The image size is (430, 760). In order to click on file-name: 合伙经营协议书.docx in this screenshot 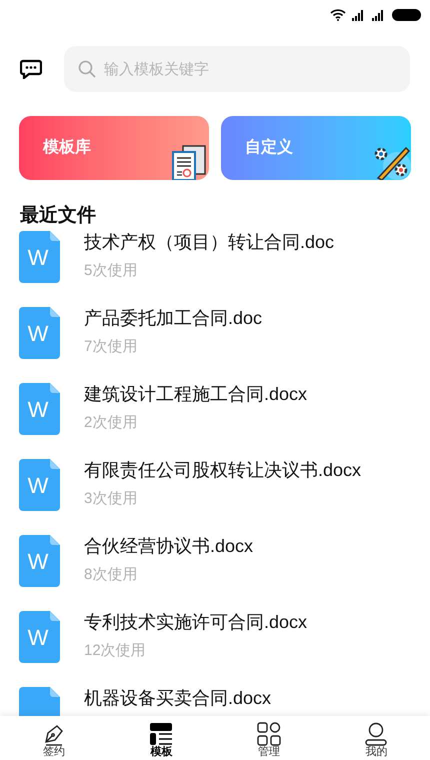, I will do `click(169, 546)`.